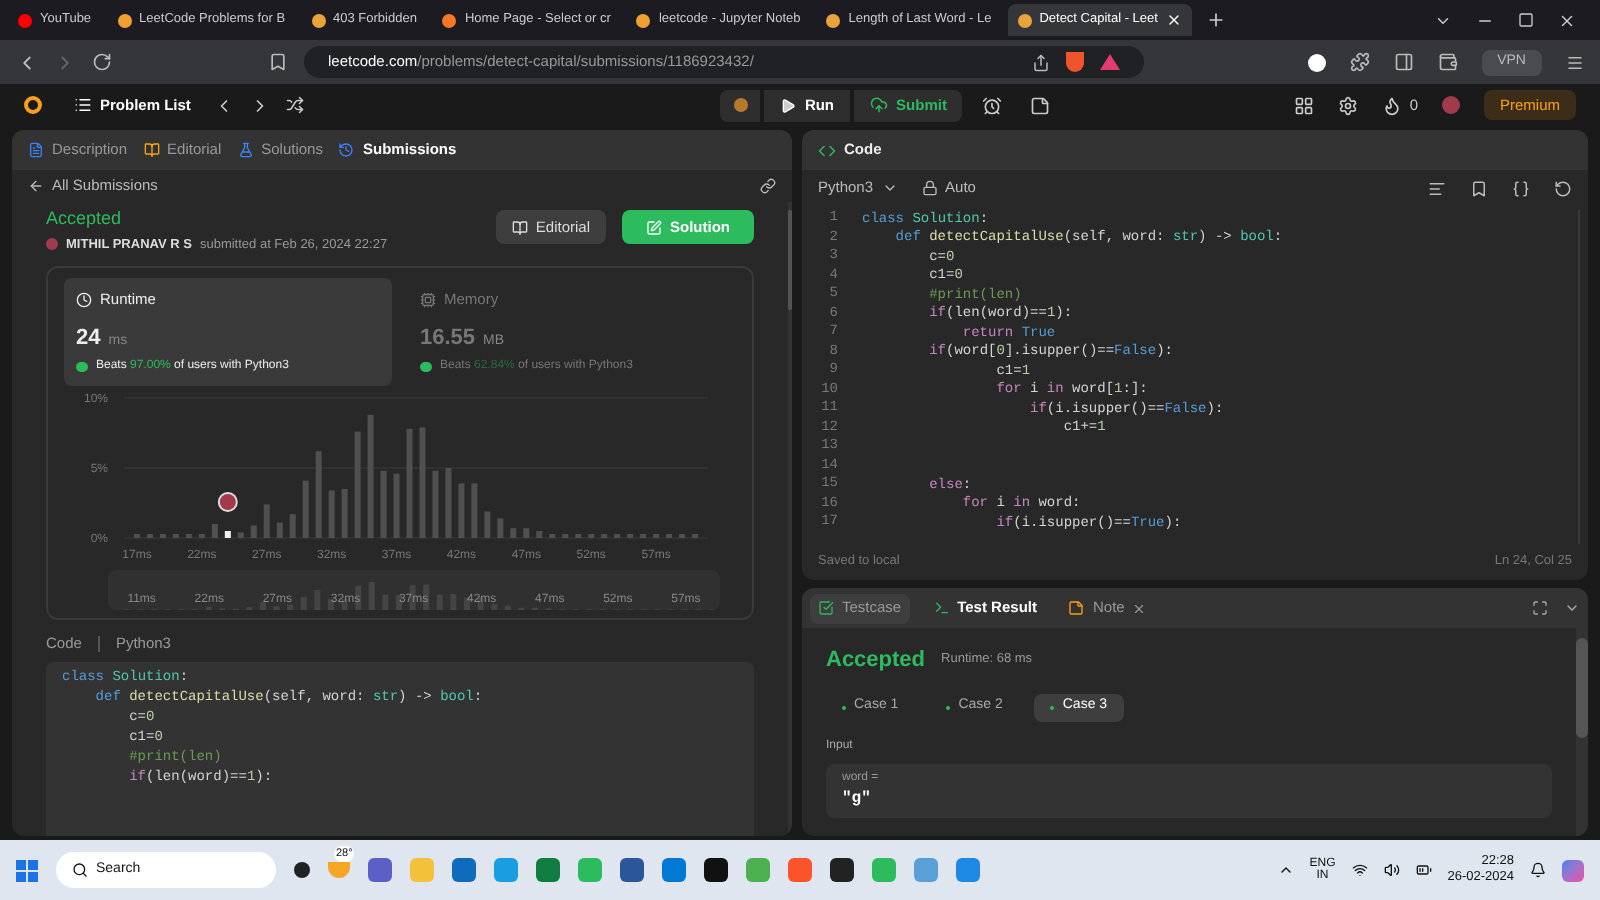 The height and width of the screenshot is (900, 1600). What do you see at coordinates (36, 186) in the screenshot?
I see `back-arrow-icon` at bounding box center [36, 186].